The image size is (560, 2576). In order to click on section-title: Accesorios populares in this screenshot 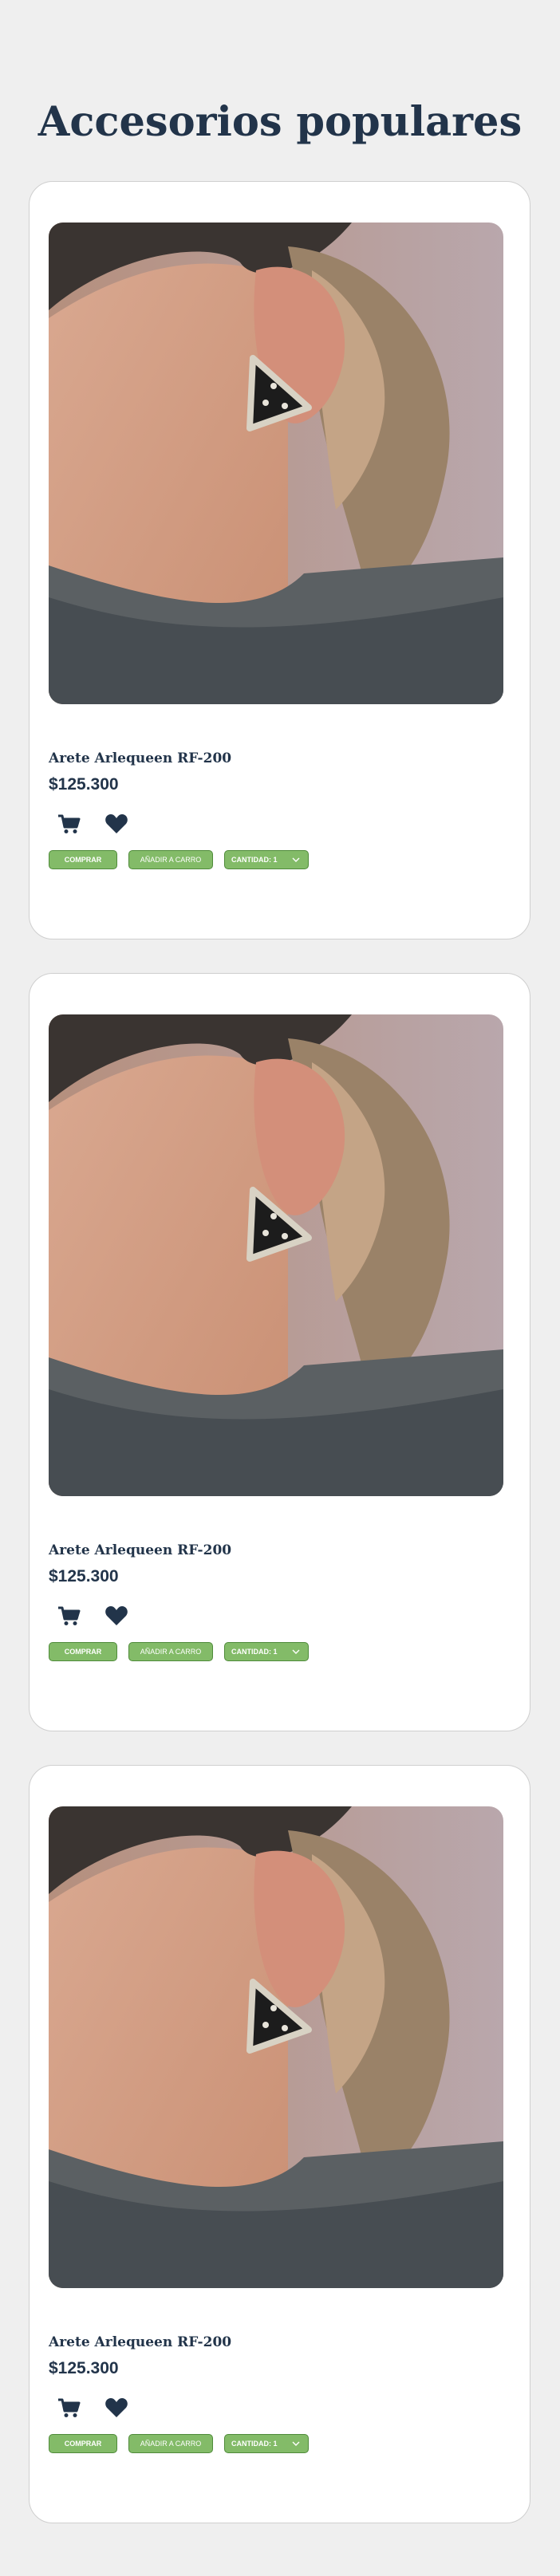, I will do `click(280, 122)`.